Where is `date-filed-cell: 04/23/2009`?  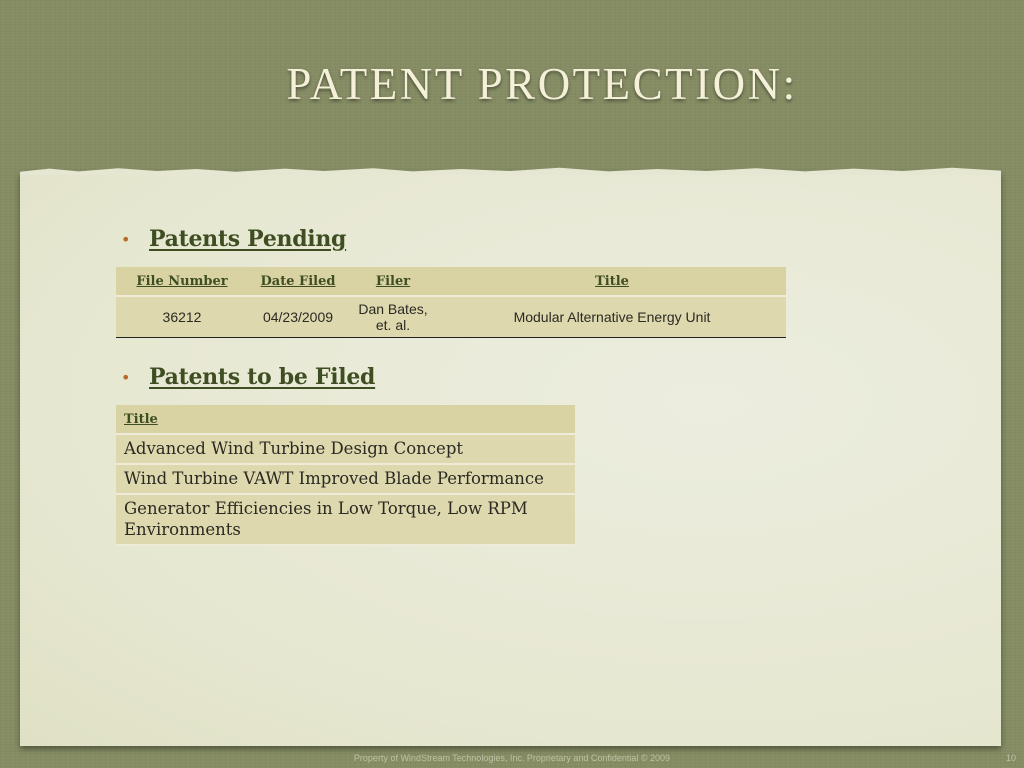
date-filed-cell: 04/23/2009 is located at coordinates (298, 317).